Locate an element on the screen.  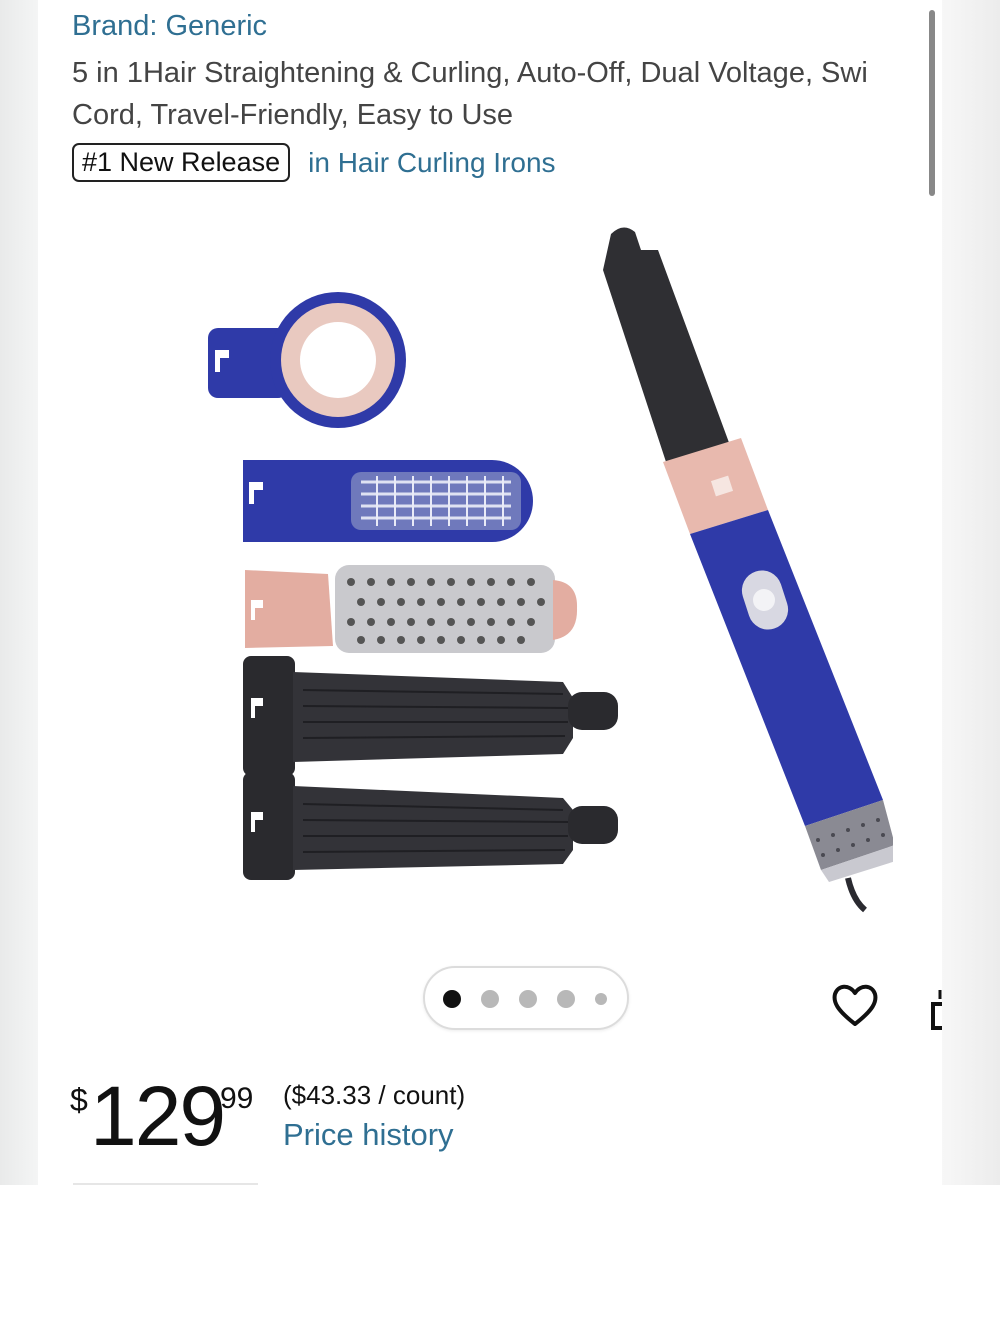
left-margin is located at coordinates (19, 592).